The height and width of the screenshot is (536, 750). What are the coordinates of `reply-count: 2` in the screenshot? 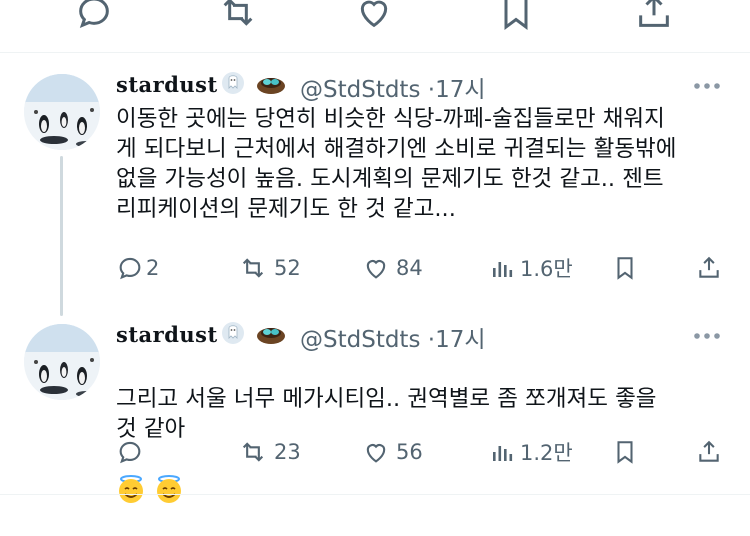 It's located at (153, 268).